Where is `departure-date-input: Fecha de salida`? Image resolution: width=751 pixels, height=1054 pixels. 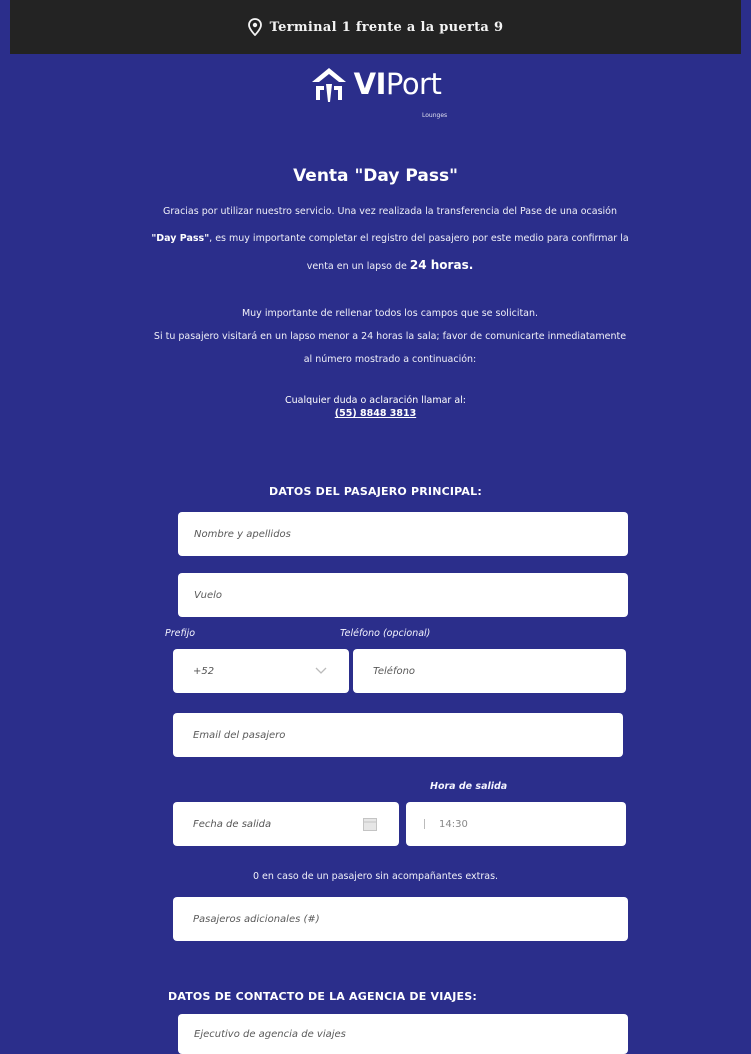 departure-date-input: Fecha de salida is located at coordinates (286, 824).